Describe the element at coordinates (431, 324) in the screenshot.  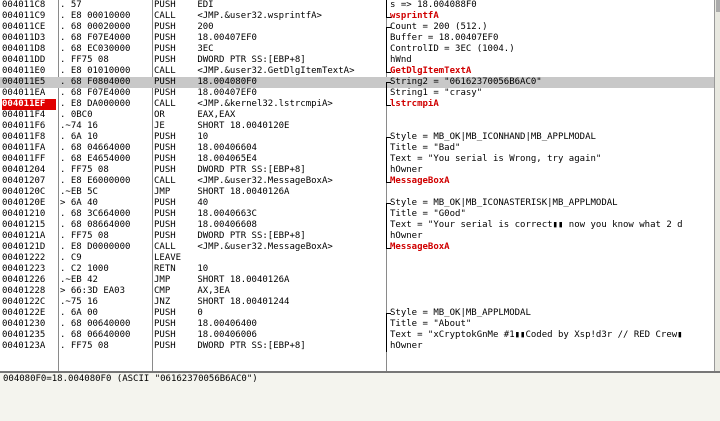
I see `comment-cell: Title = "About"` at that location.